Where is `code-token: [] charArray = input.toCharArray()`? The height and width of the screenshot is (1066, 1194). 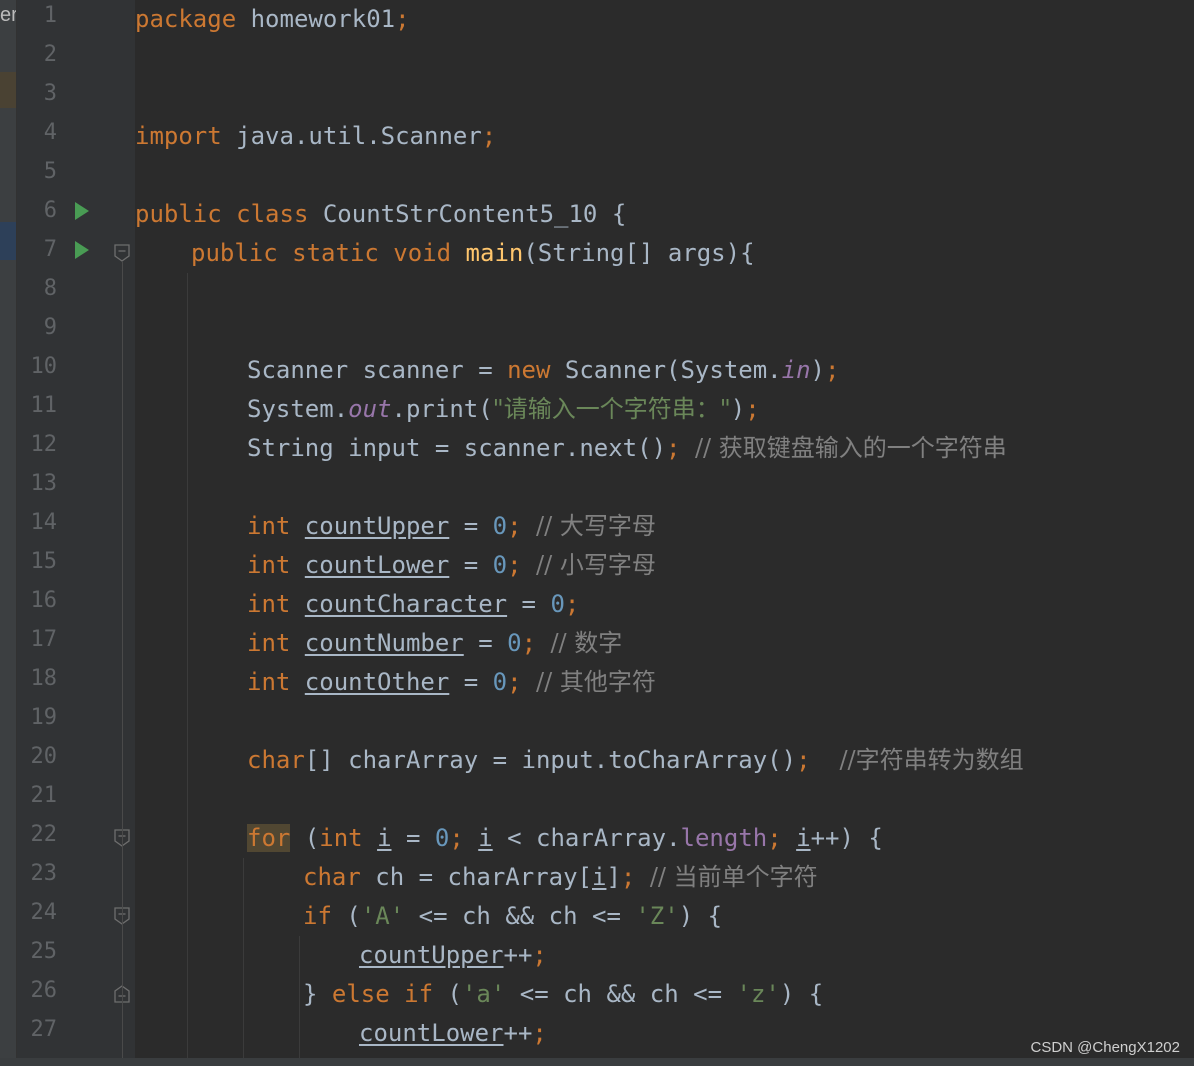 code-token: [] charArray = input.toCharArray() is located at coordinates (550, 760).